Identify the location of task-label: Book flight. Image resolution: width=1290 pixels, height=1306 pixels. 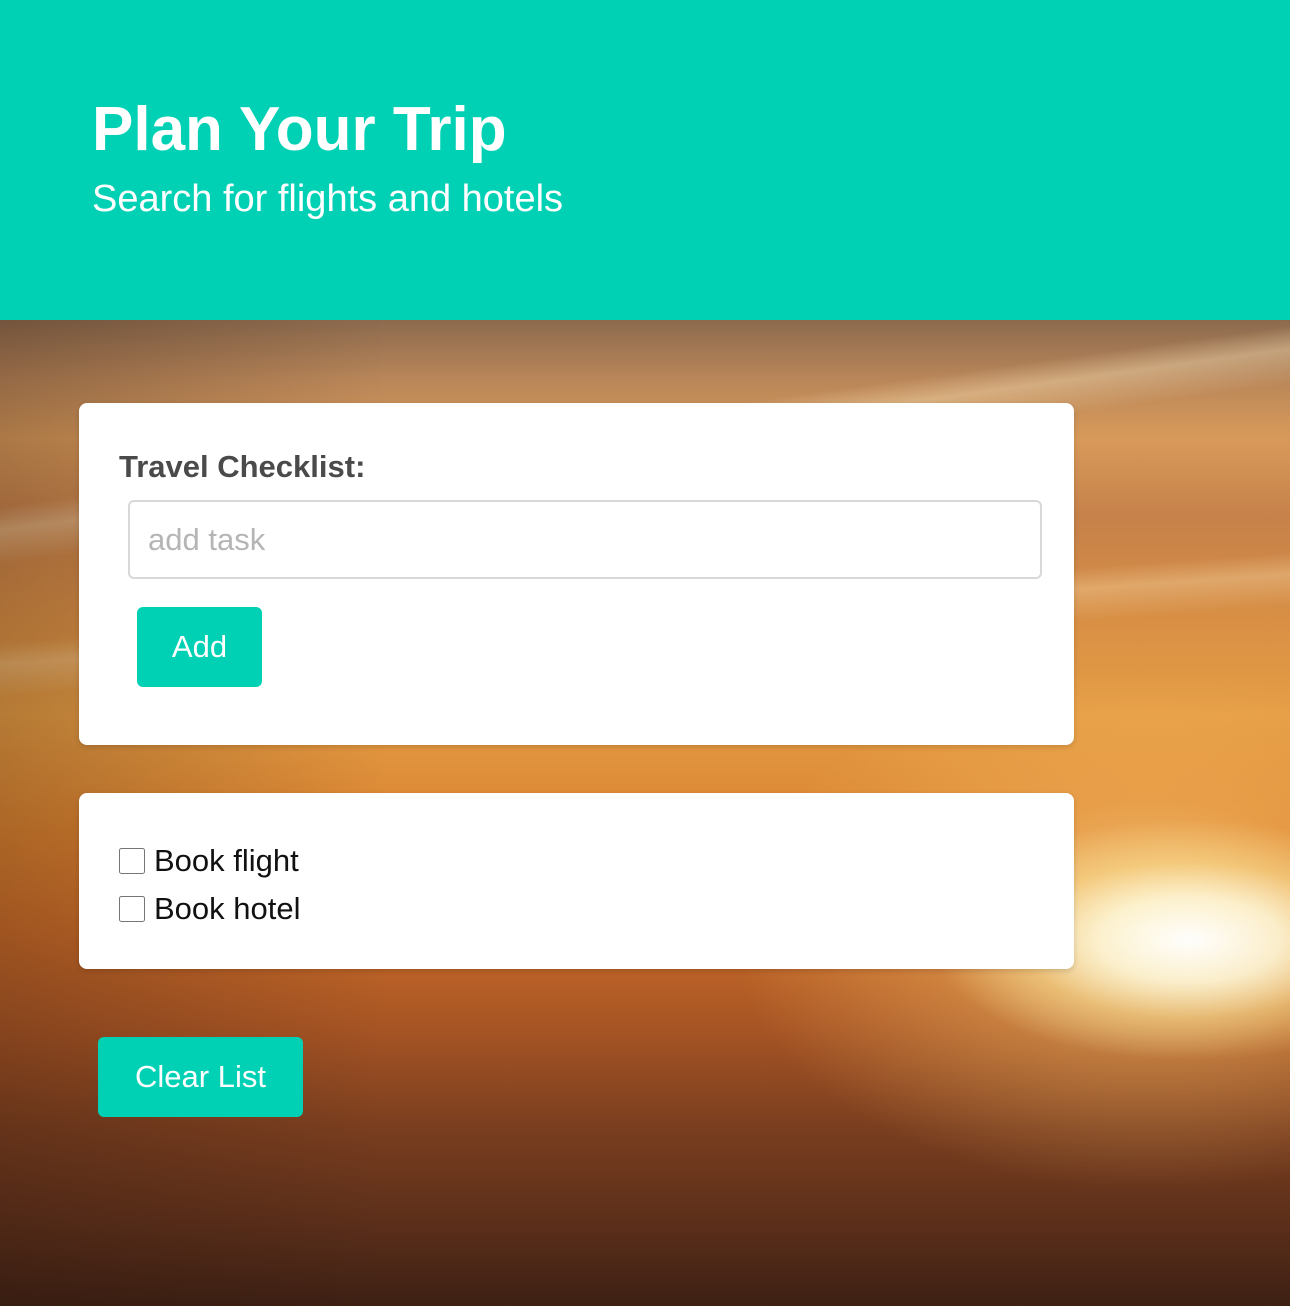
(226, 860).